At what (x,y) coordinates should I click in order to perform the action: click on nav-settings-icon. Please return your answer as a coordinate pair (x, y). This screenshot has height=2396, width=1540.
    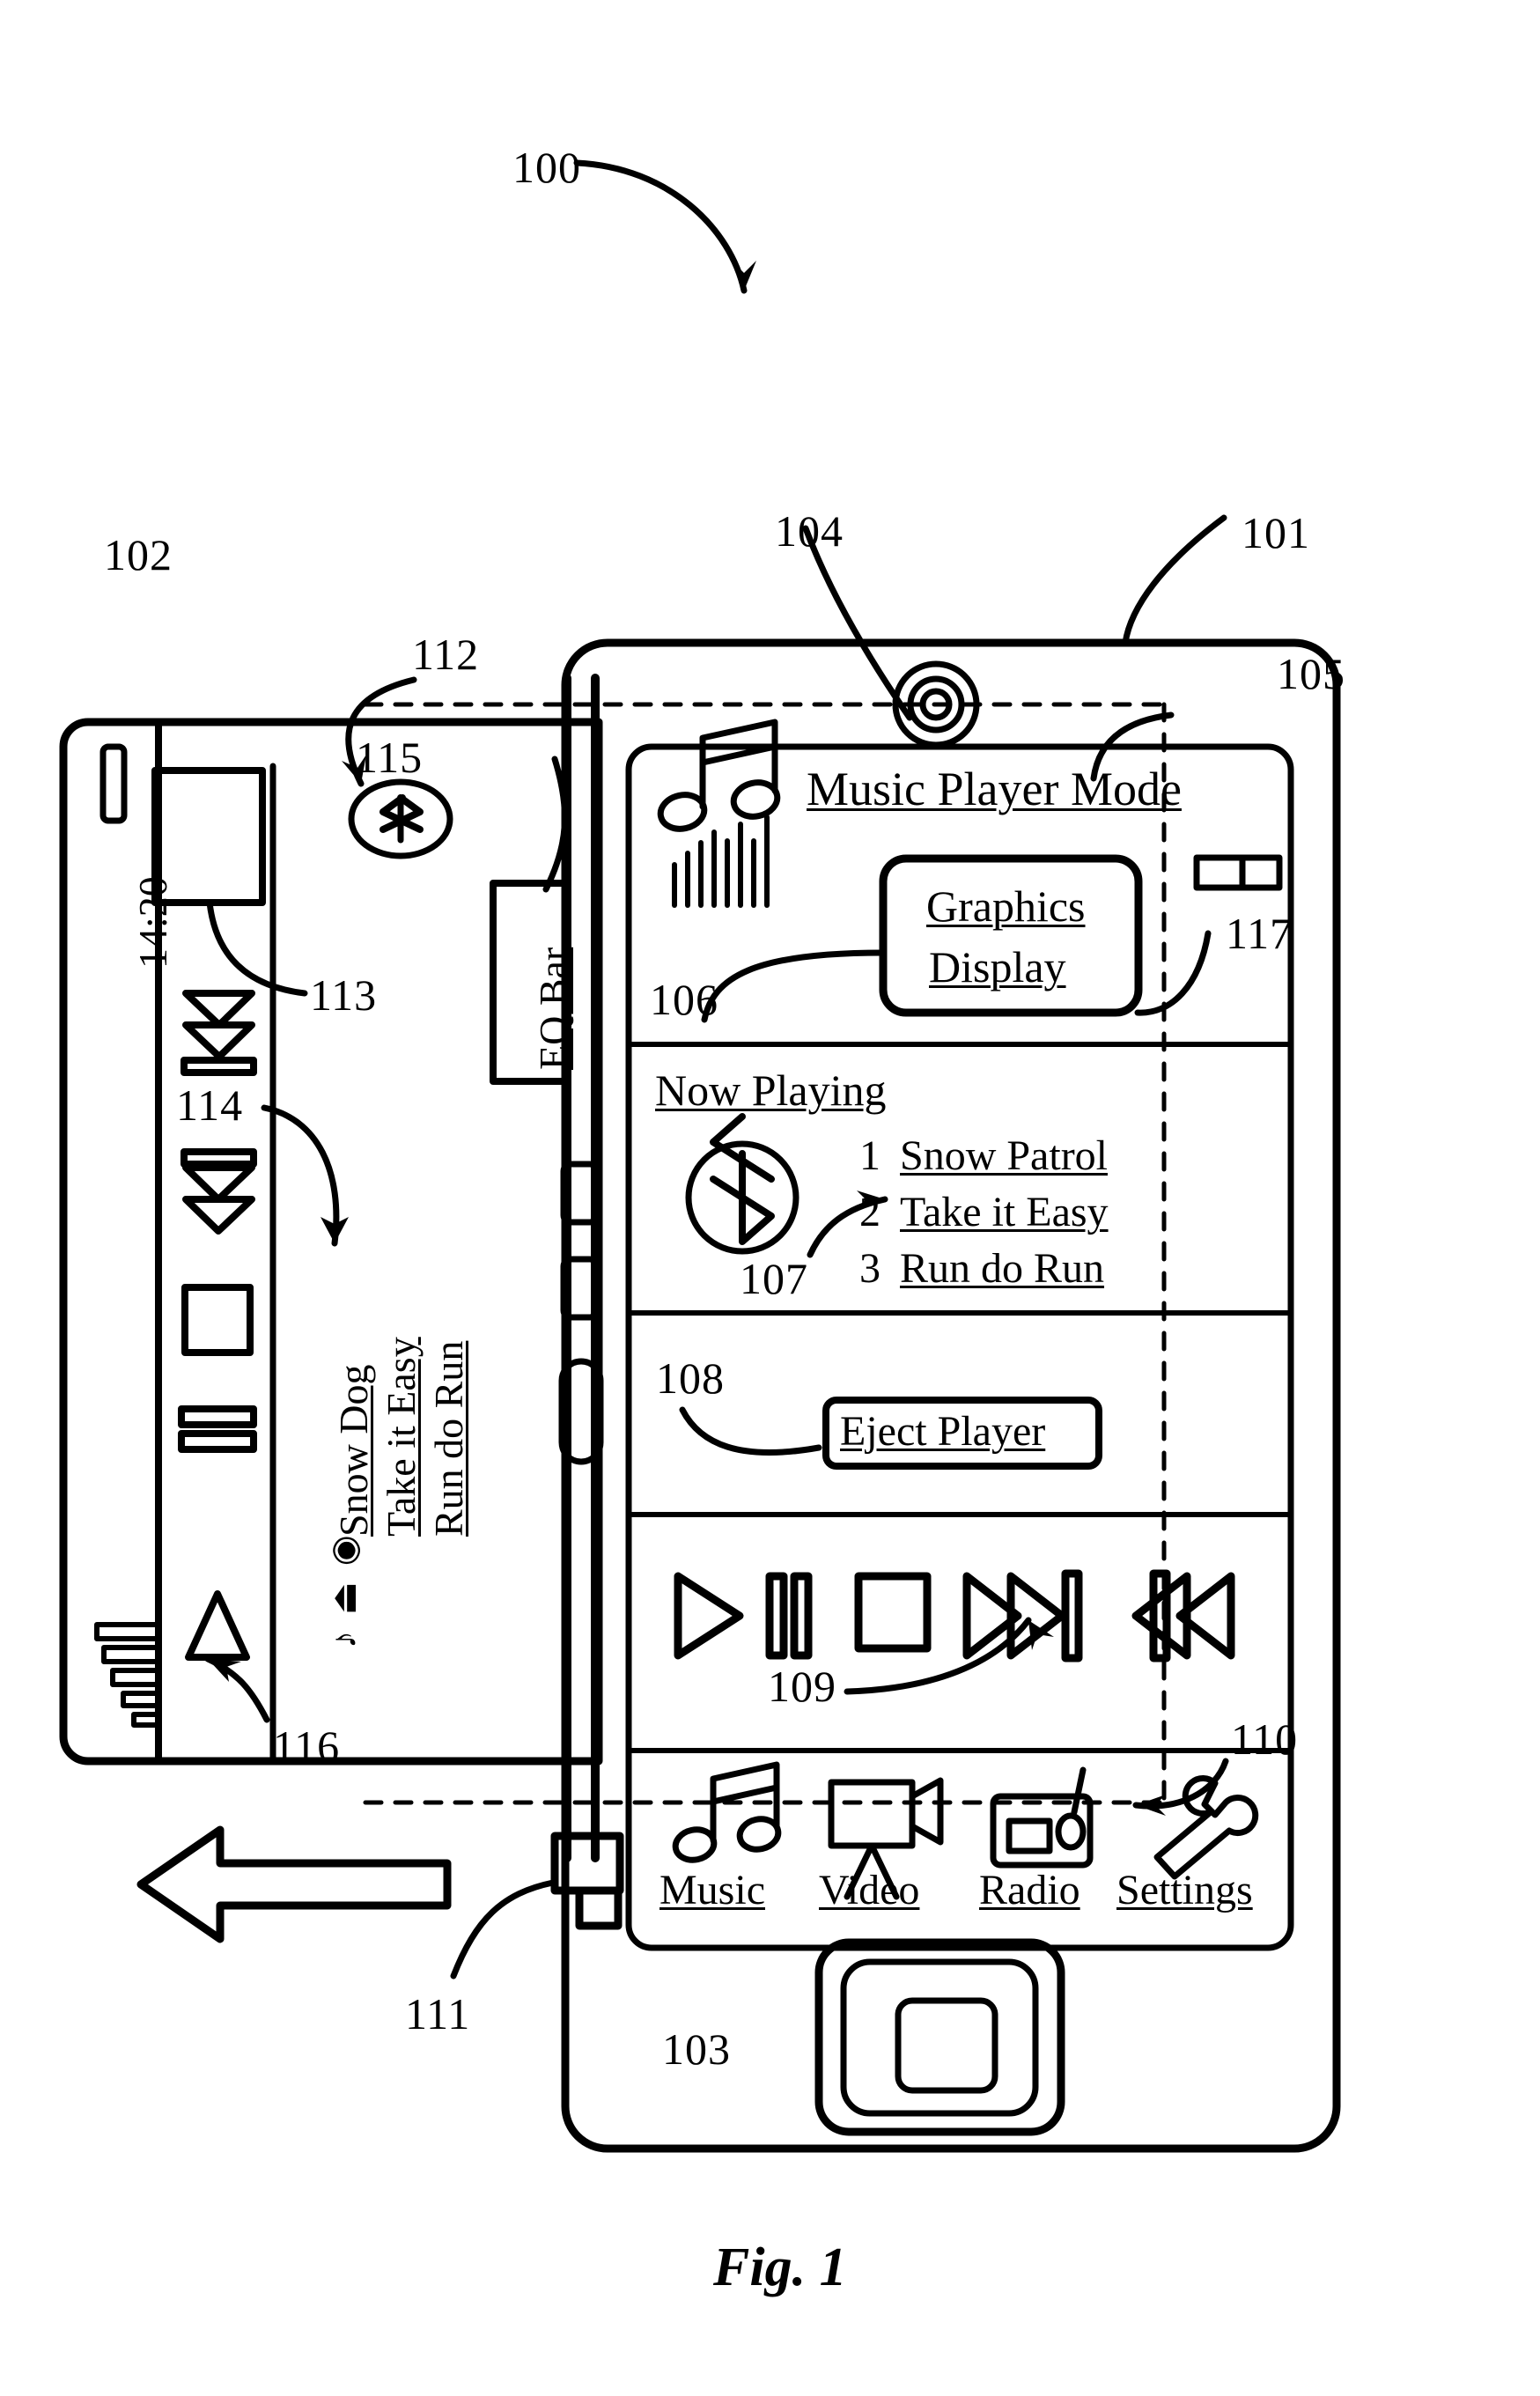
    Looking at the image, I should click on (1206, 1828).